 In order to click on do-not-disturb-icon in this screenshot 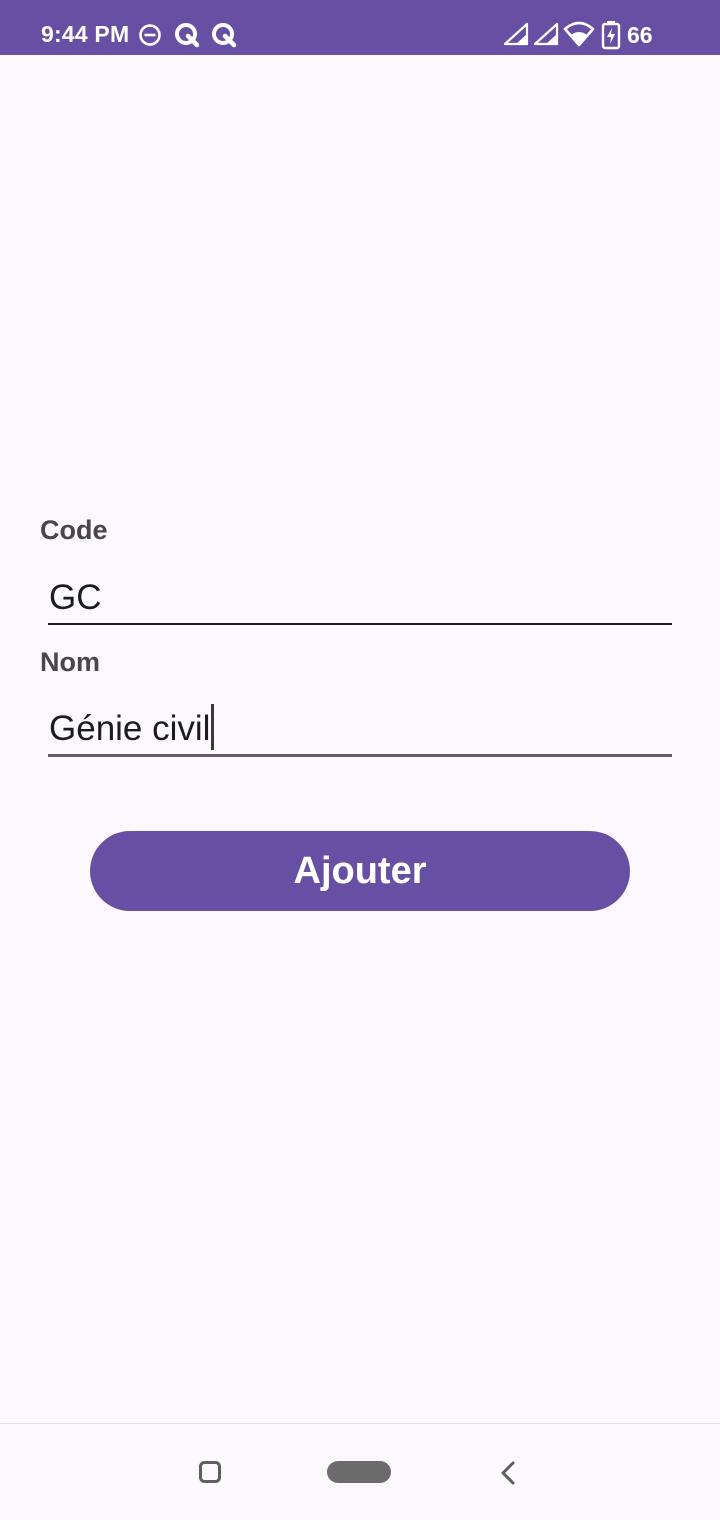, I will do `click(150, 37)`.